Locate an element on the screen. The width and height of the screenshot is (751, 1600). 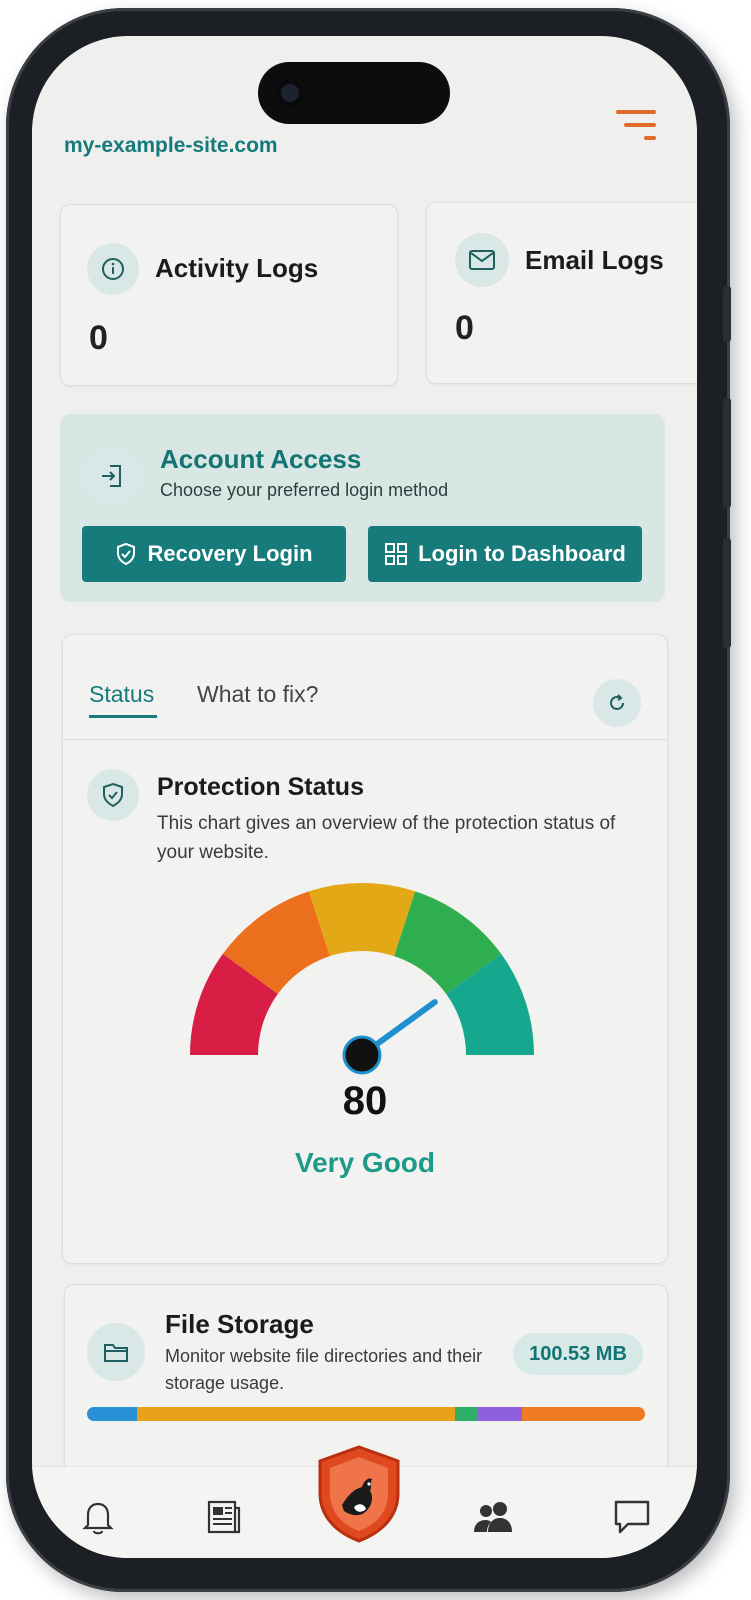
email-logs-count: 0 is located at coordinates (464, 328).